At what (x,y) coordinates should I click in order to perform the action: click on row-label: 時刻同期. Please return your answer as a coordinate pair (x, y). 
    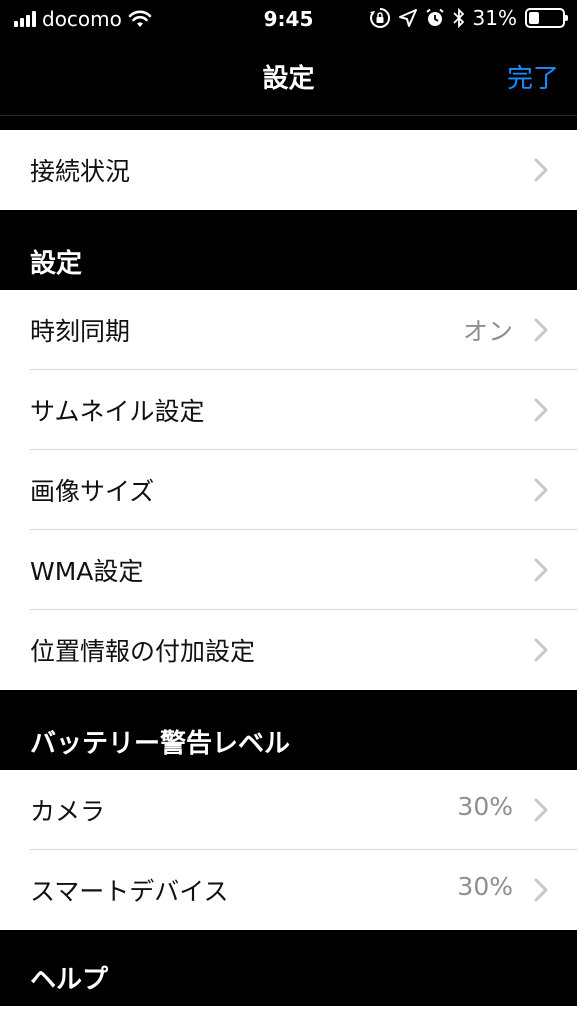
    Looking at the image, I should click on (80, 331).